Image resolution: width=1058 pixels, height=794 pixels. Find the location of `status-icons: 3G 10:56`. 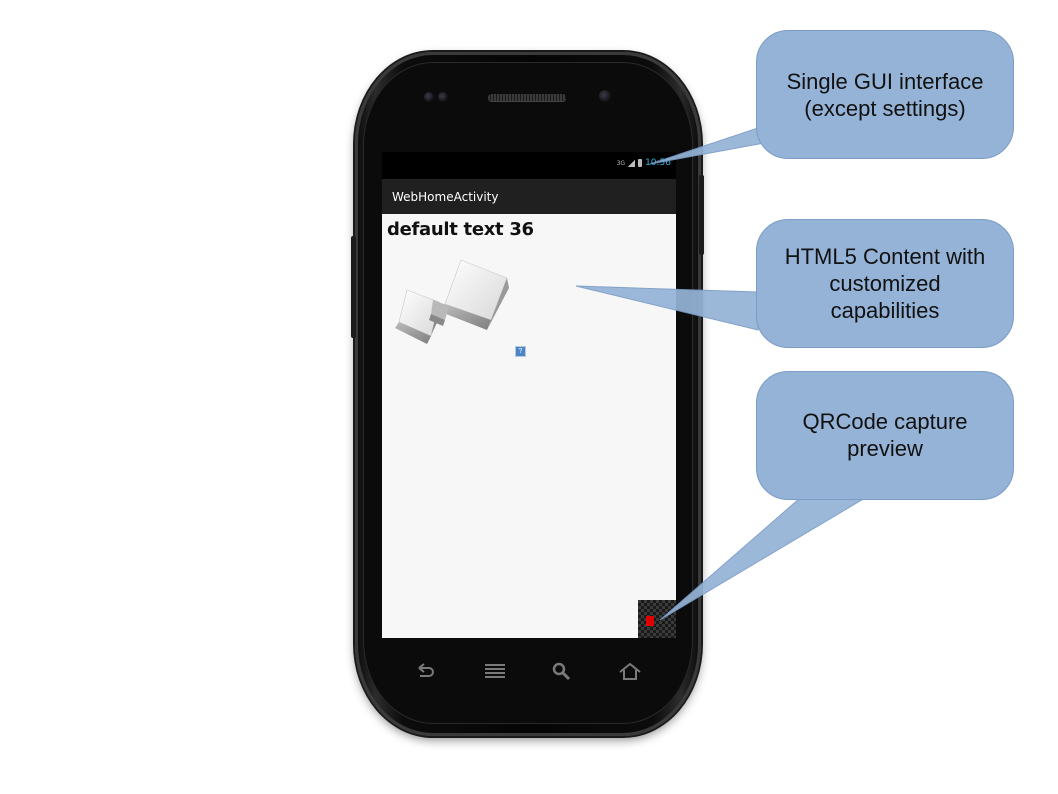

status-icons: 3G 10:56 is located at coordinates (644, 163).